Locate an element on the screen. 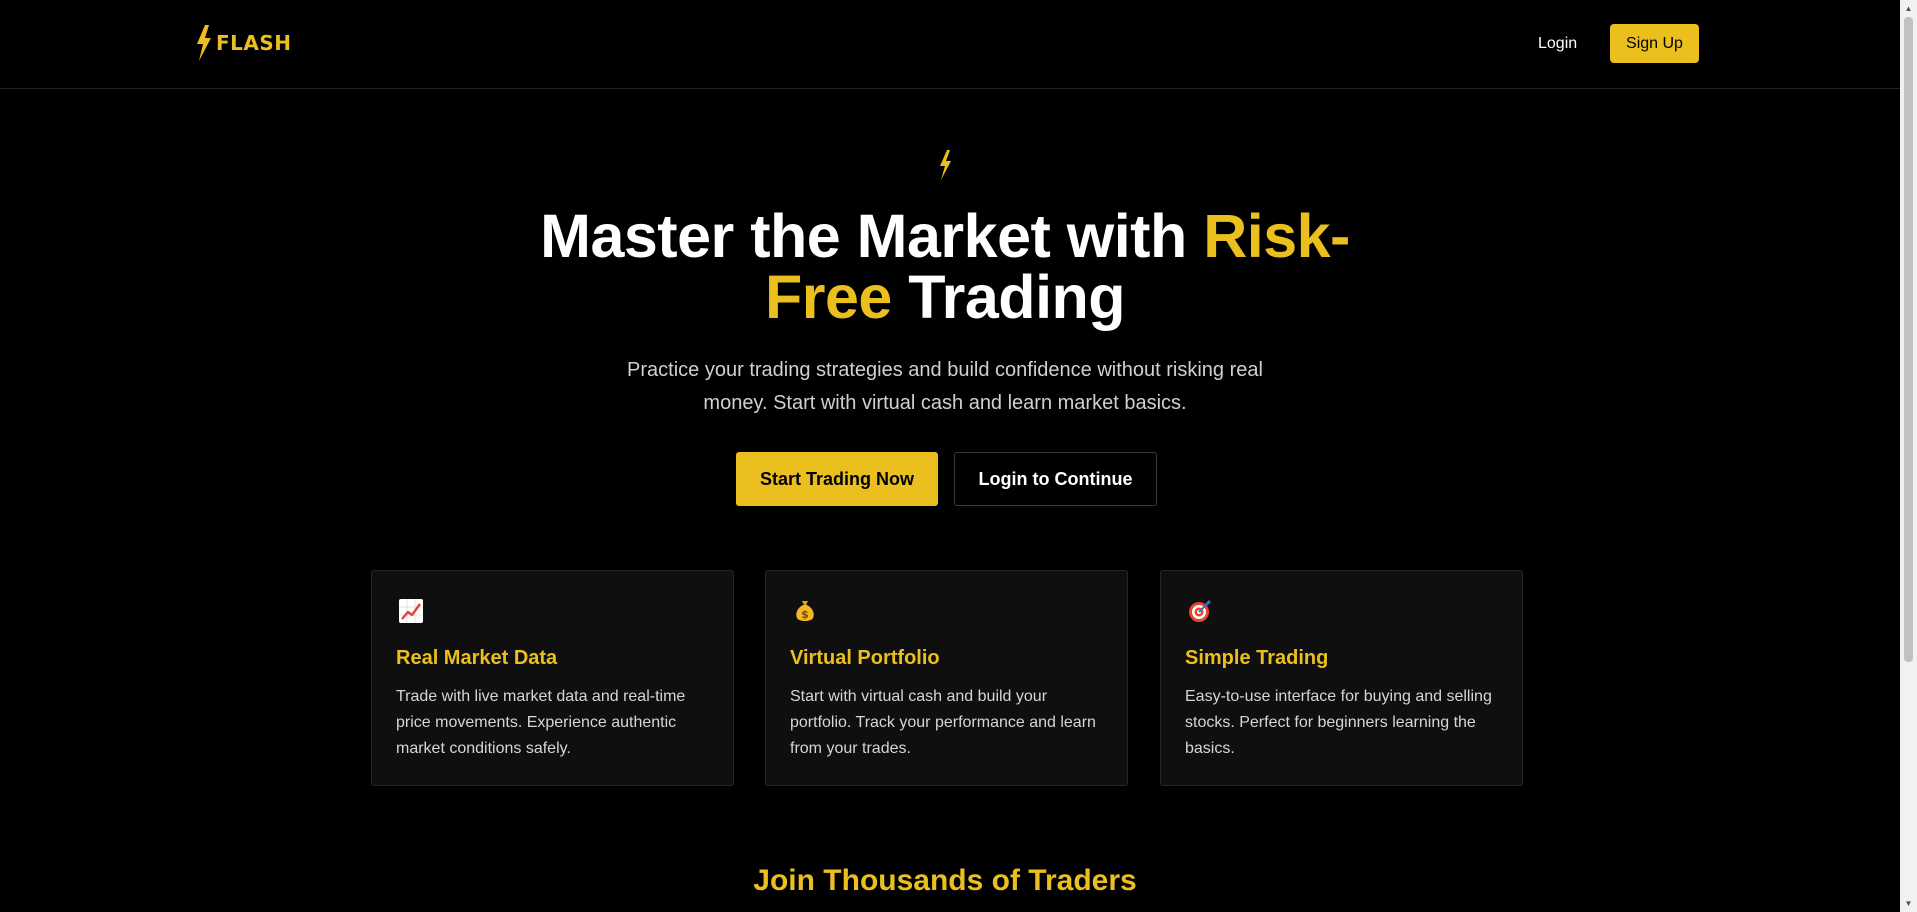 This screenshot has height=912, width=1917. vertical-scrollbar: ▲ ▼ is located at coordinates (1908, 456).